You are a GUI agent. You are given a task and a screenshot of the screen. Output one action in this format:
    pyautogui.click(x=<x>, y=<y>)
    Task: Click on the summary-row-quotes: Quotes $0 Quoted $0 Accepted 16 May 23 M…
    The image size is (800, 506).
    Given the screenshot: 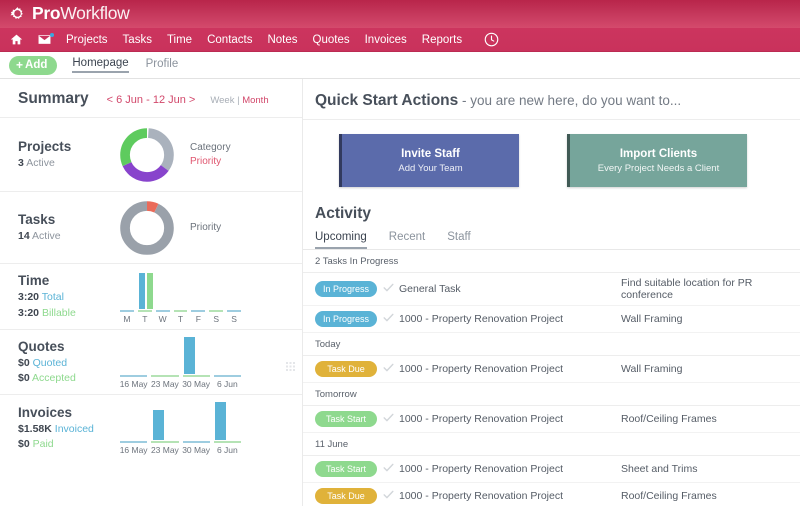 What is the action you would take?
    pyautogui.click(x=151, y=362)
    